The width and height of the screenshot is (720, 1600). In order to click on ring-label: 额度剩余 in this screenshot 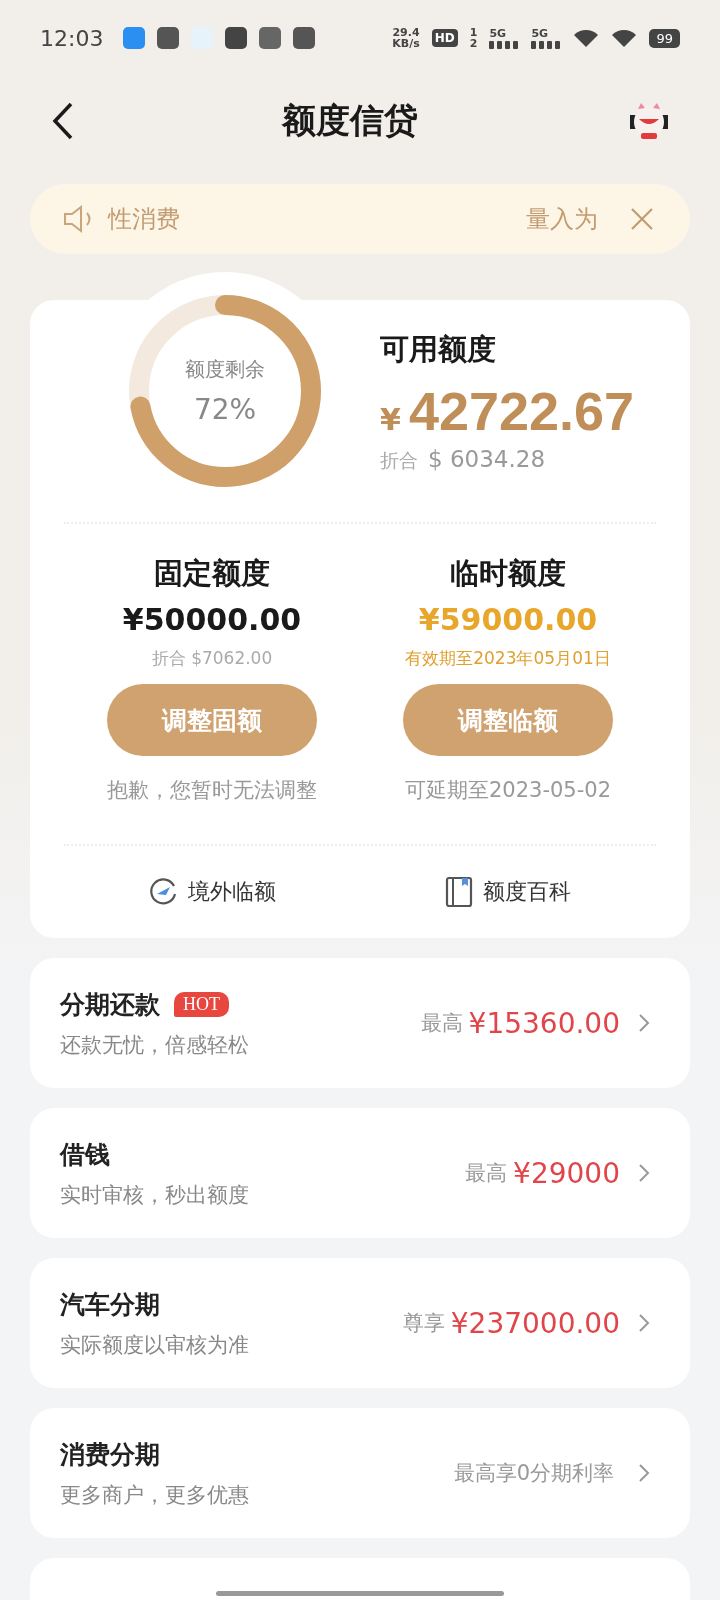, I will do `click(225, 369)`.